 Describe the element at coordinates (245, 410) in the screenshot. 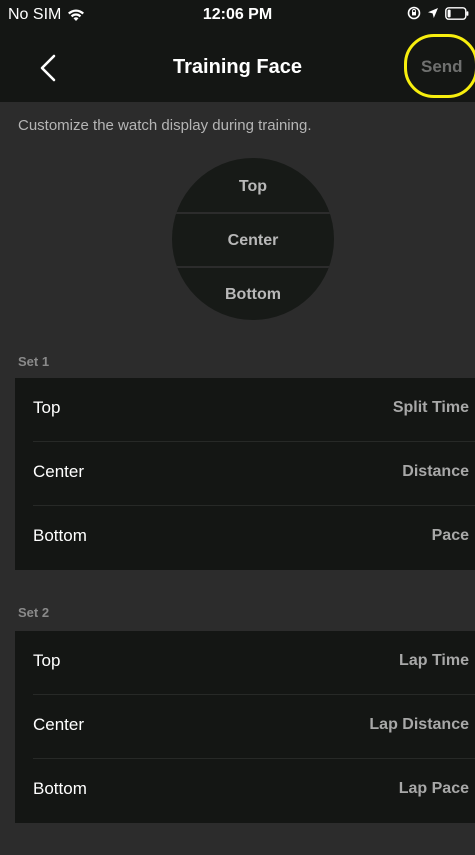

I see `set-1-row-top: Top Split Time` at that location.